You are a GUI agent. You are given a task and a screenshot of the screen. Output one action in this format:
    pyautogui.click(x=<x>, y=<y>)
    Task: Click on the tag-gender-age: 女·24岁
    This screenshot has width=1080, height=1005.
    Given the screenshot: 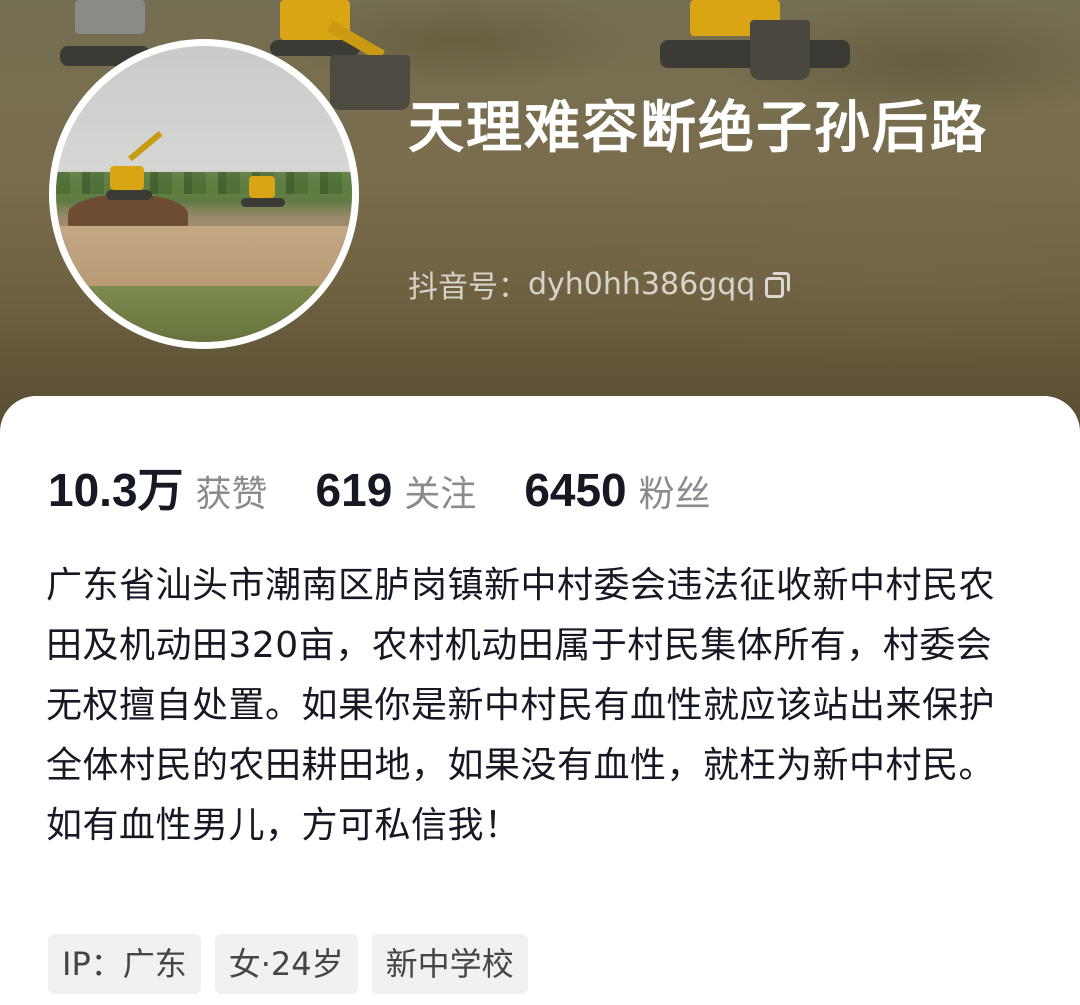 What is the action you would take?
    pyautogui.click(x=286, y=964)
    